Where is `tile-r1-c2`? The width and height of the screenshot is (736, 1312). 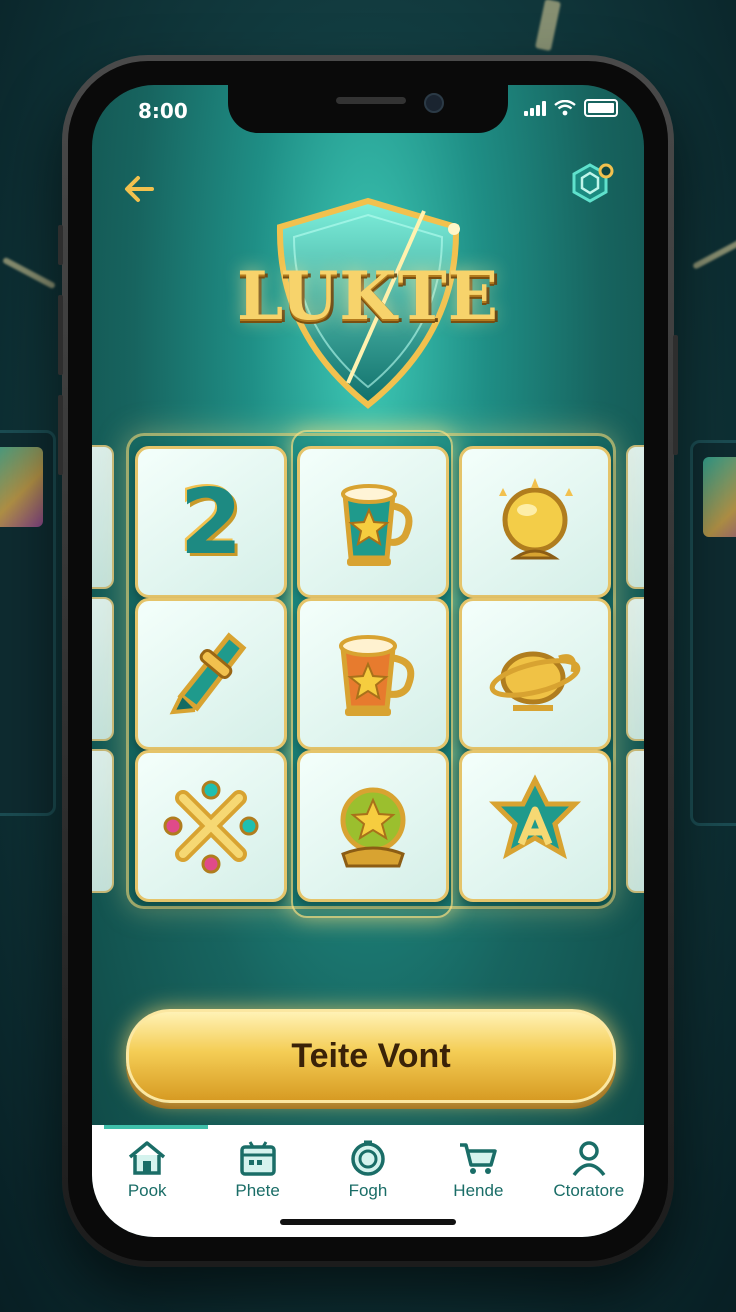 tile-r1-c2 is located at coordinates (373, 522).